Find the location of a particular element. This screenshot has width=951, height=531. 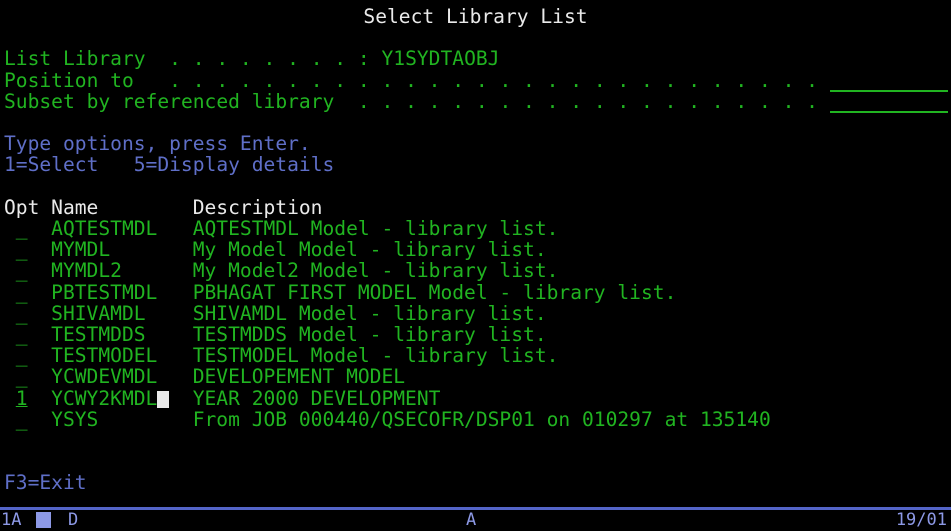

subset-input is located at coordinates (888, 105).